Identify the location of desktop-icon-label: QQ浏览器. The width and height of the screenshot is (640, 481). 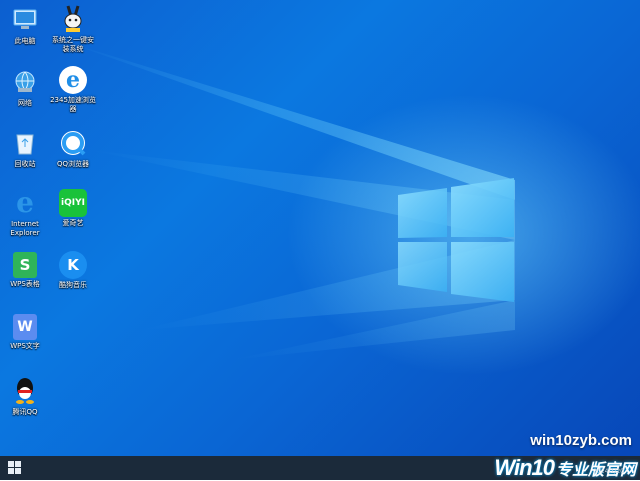
(73, 164).